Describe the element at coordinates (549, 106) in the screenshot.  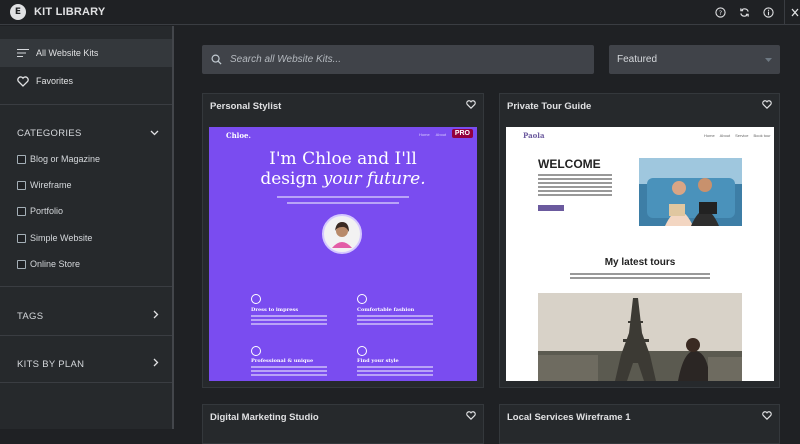
I see `kit-title: Private Tour Guide` at that location.